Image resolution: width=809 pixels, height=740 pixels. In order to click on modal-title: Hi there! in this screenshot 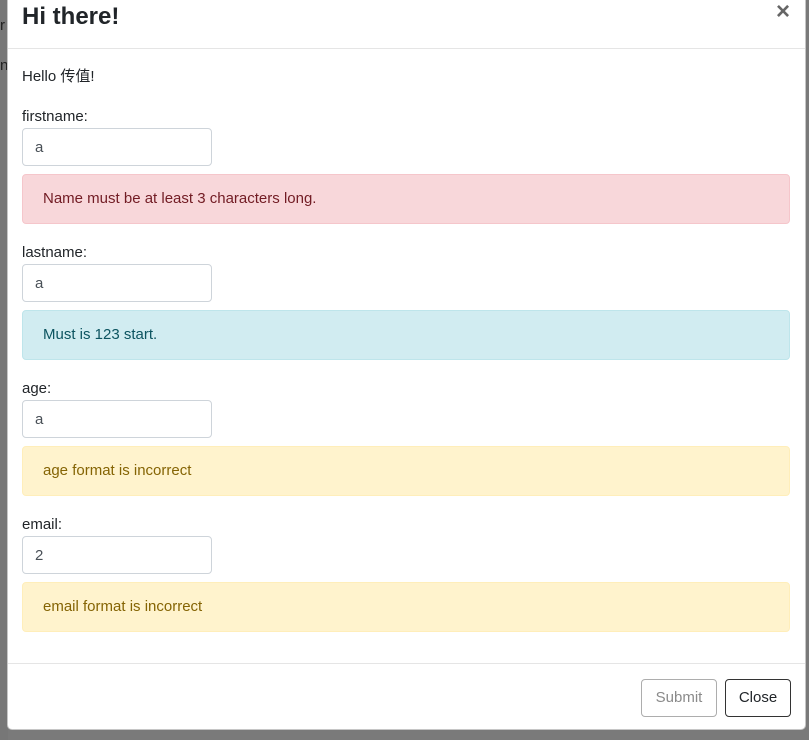, I will do `click(71, 16)`.